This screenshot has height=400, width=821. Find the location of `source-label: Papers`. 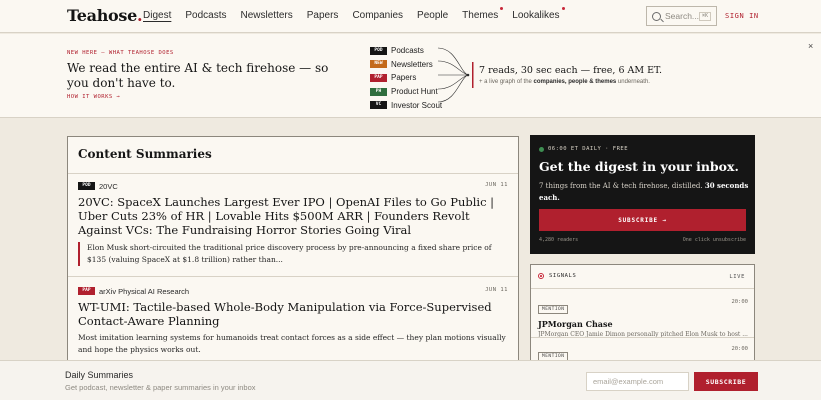

source-label: Papers is located at coordinates (404, 78).